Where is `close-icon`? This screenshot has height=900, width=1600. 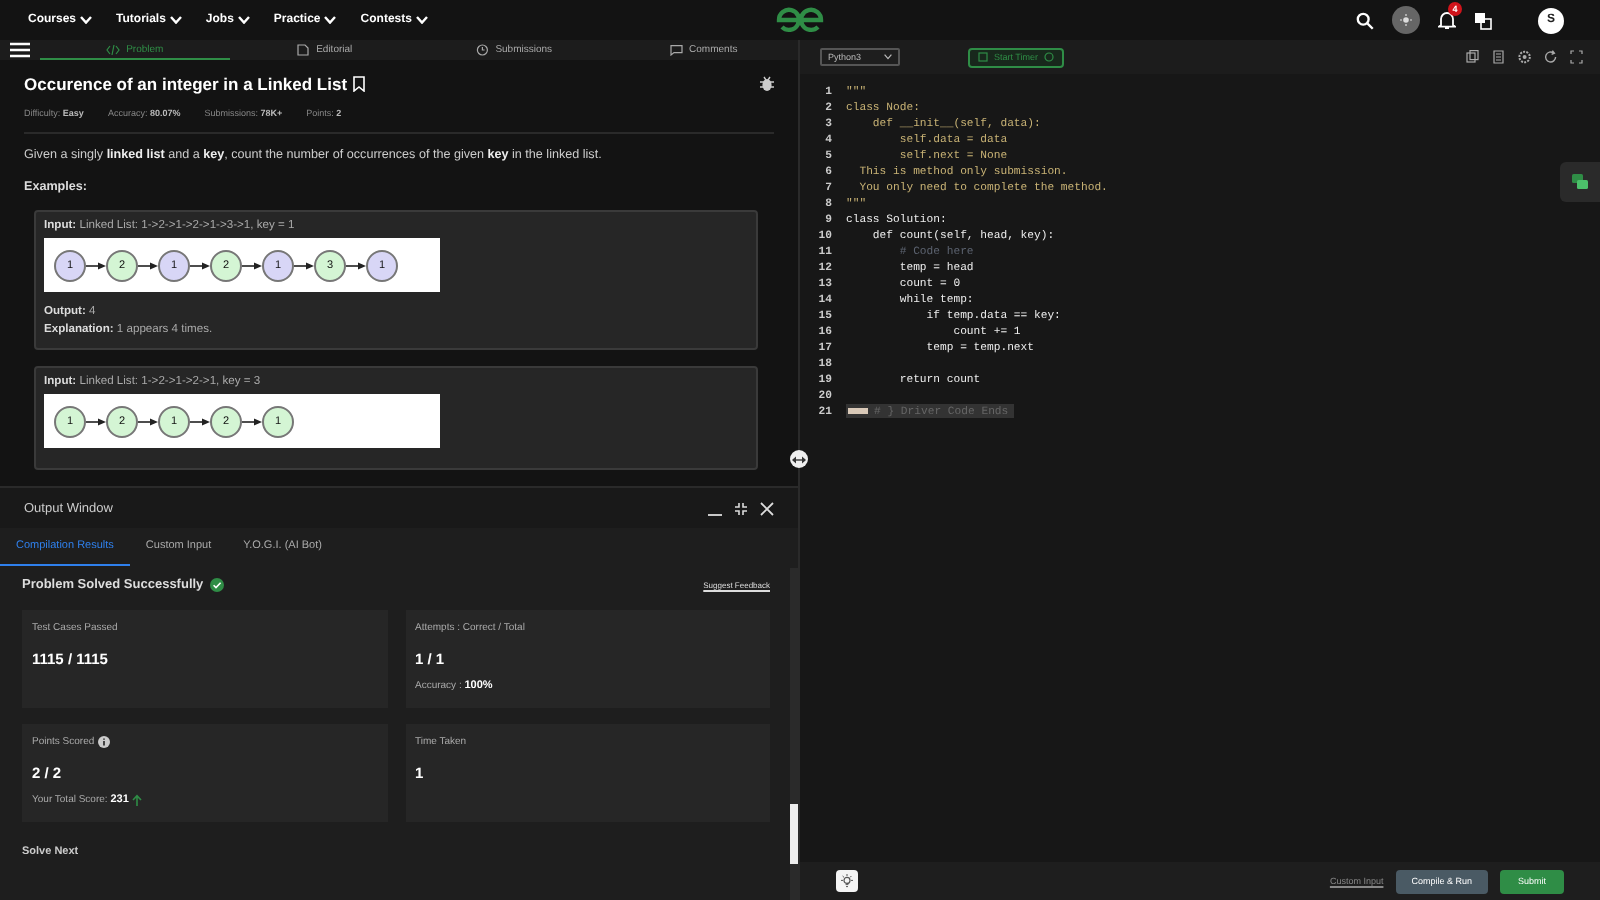 close-icon is located at coordinates (767, 508).